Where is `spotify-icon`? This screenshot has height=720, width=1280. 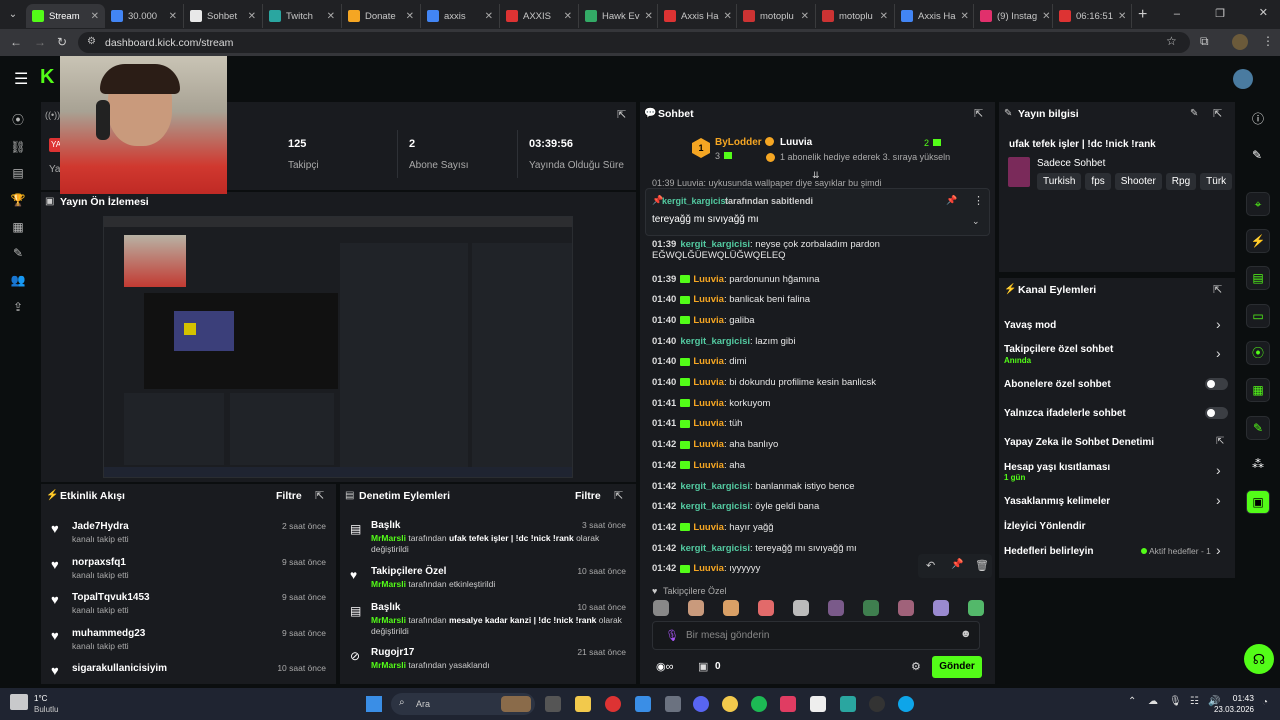 spotify-icon is located at coordinates (759, 704).